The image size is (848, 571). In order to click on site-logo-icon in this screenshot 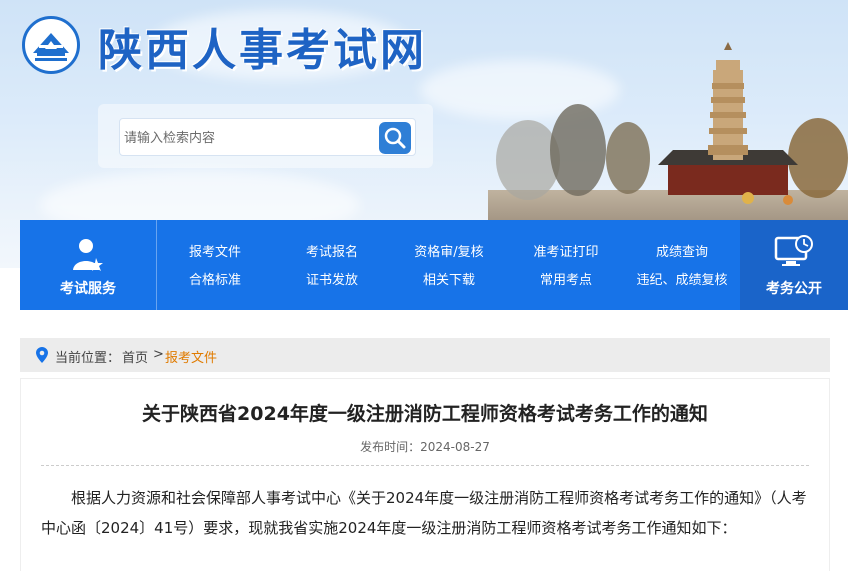, I will do `click(51, 45)`.